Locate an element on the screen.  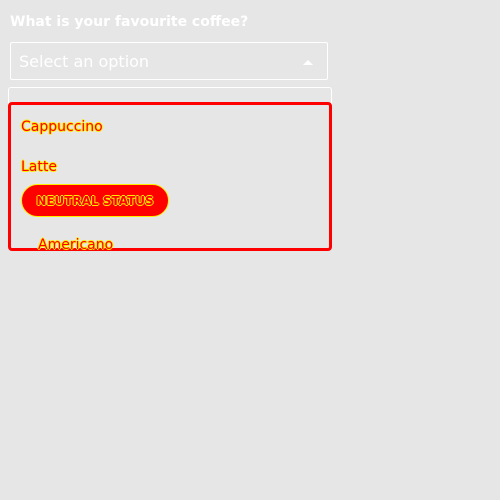
status-badge-label: NEUTRAL STATUS is located at coordinates (95, 201).